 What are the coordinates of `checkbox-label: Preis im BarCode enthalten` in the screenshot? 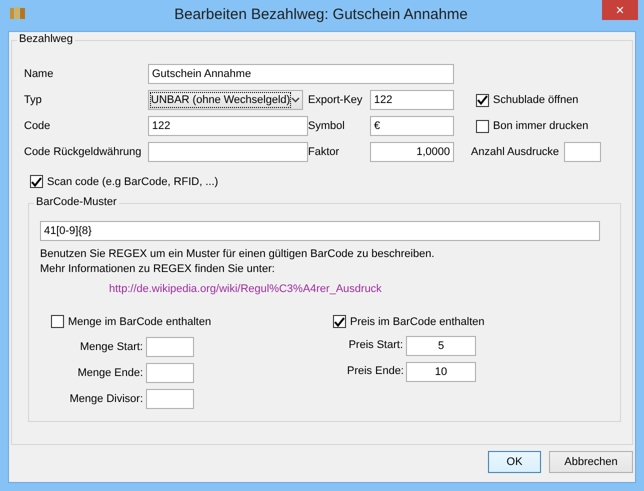 It's located at (417, 322).